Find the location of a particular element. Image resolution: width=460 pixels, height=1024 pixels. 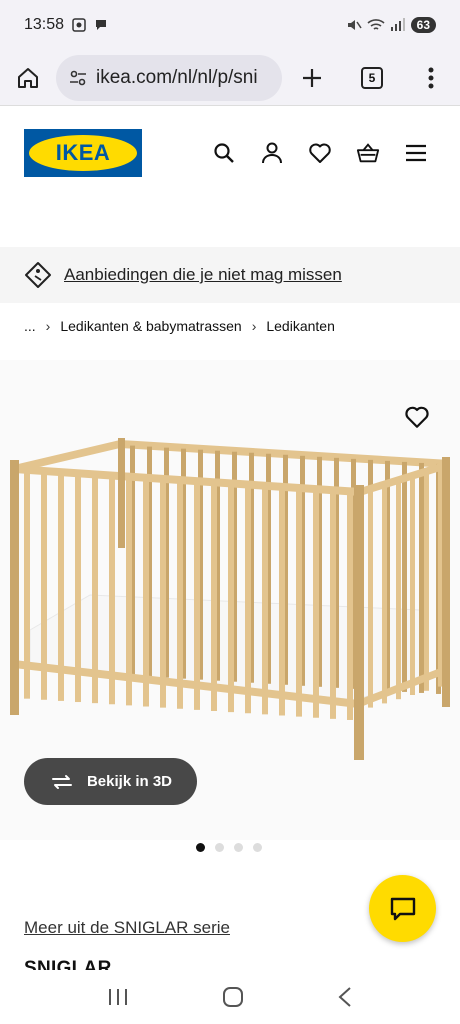

account-button is located at coordinates (272, 153).